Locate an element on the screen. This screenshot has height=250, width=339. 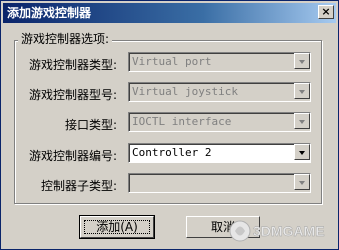
close-button: × is located at coordinates (326, 12).